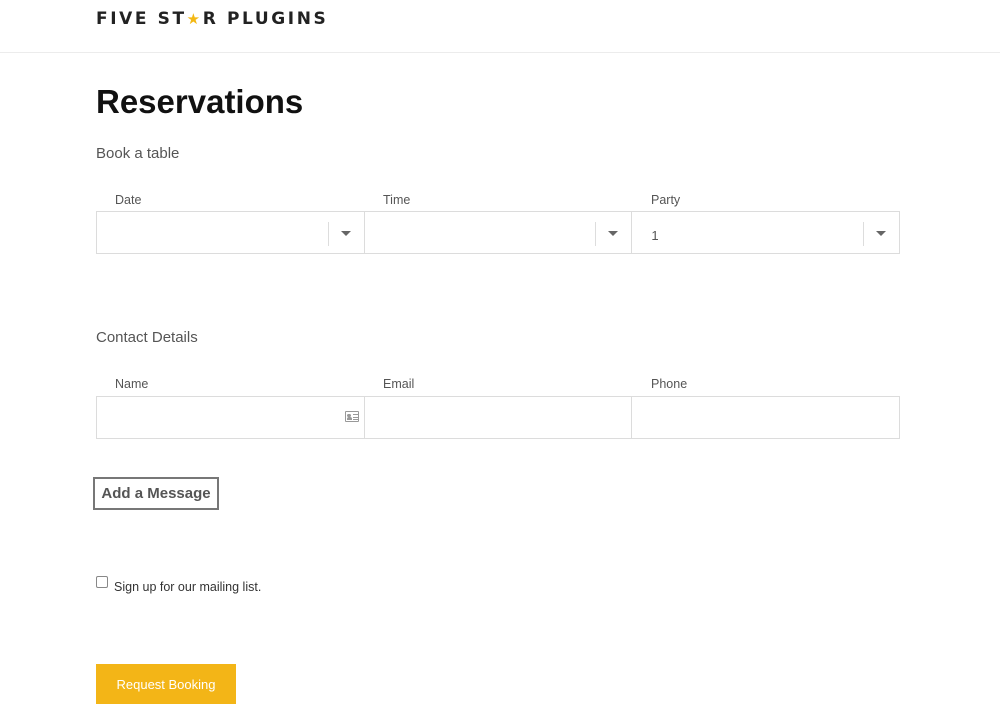 This screenshot has width=1000, height=704. Describe the element at coordinates (138, 153) in the screenshot. I see `booking-section-label: Book a table` at that location.